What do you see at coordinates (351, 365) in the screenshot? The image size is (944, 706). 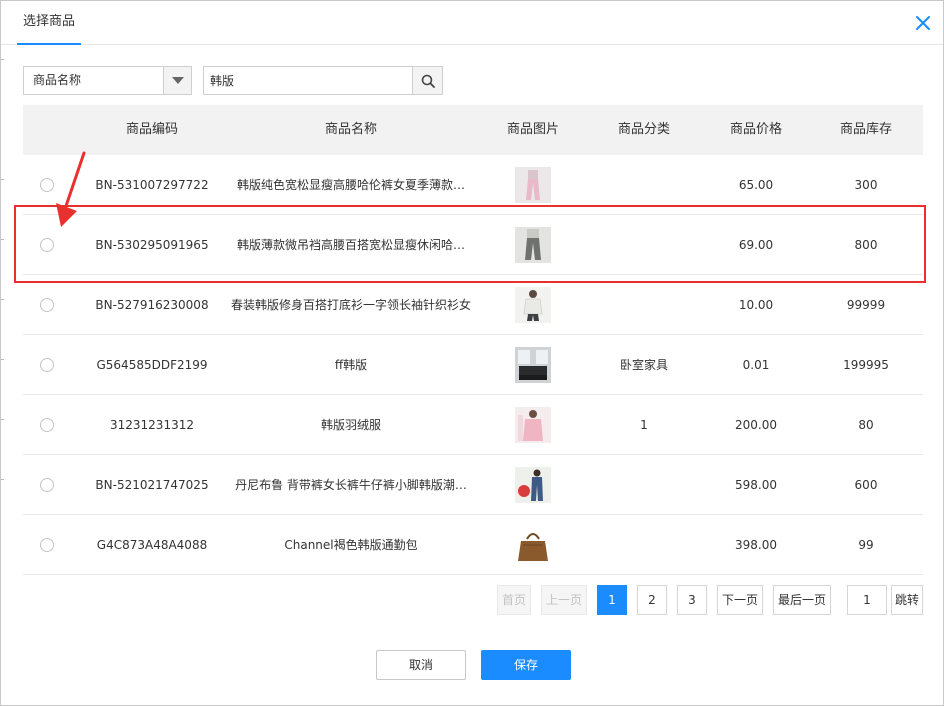 I see `product-name: ff韩版` at bounding box center [351, 365].